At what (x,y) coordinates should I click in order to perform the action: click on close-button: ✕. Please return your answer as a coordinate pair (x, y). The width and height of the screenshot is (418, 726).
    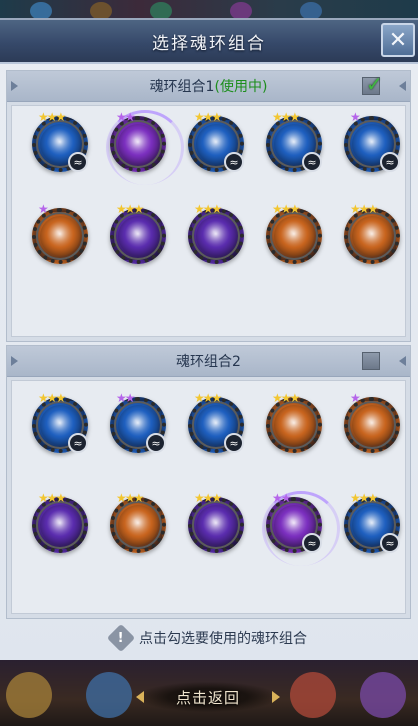
    Looking at the image, I should click on (398, 40).